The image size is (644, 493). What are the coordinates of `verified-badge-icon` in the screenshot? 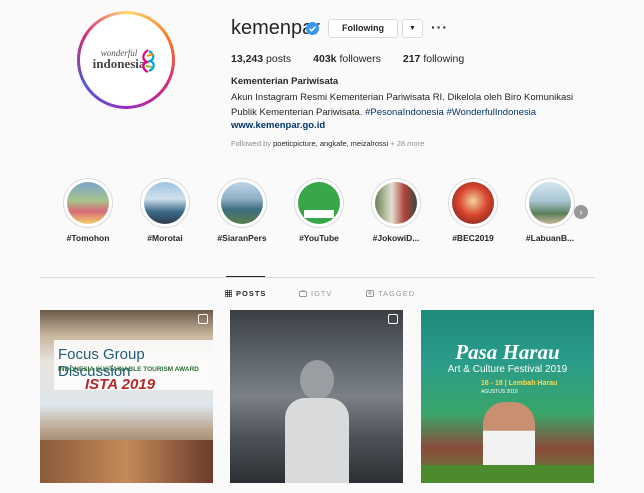 It's located at (312, 28).